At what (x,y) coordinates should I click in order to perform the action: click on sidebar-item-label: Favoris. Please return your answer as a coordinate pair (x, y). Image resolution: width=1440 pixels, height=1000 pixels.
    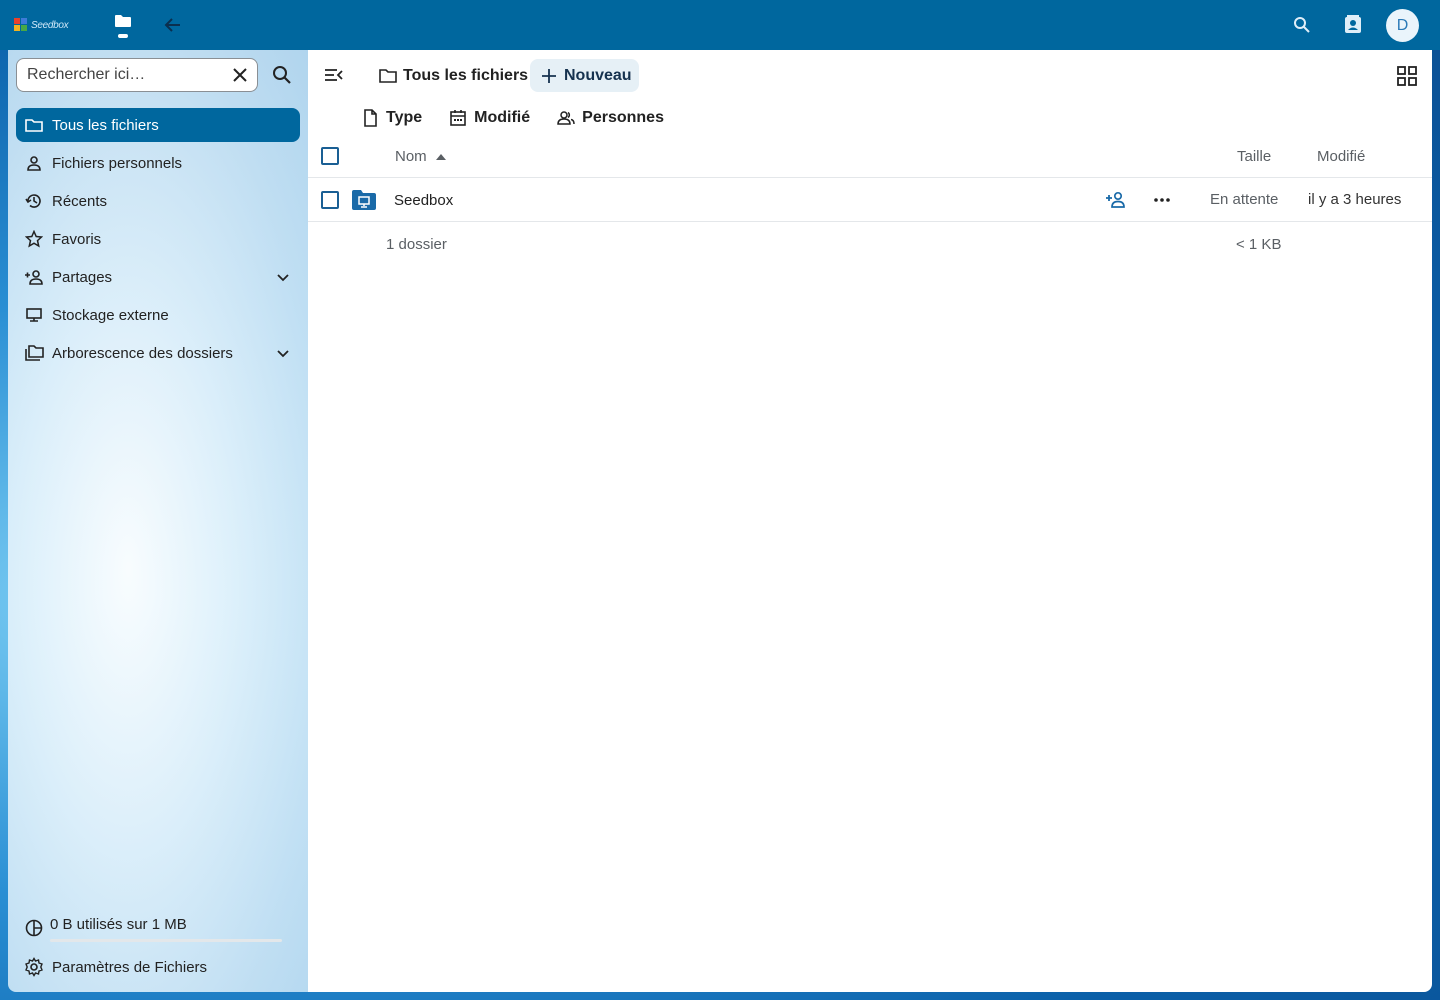
    Looking at the image, I should click on (77, 239).